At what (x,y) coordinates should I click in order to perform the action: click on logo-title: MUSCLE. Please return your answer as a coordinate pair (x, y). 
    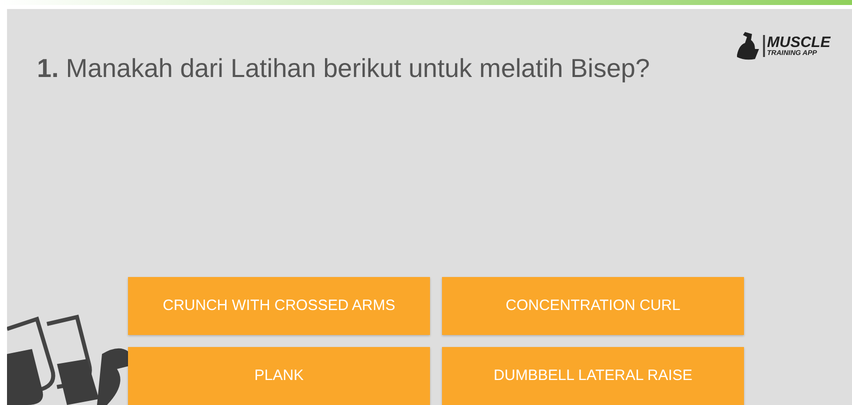
    Looking at the image, I should click on (798, 42).